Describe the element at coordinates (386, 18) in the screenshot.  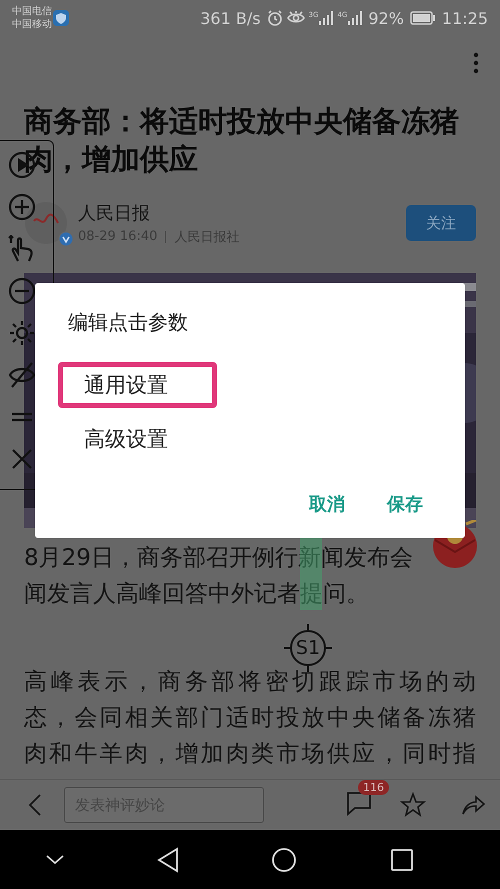
I see `battery-percent: 92%` at that location.